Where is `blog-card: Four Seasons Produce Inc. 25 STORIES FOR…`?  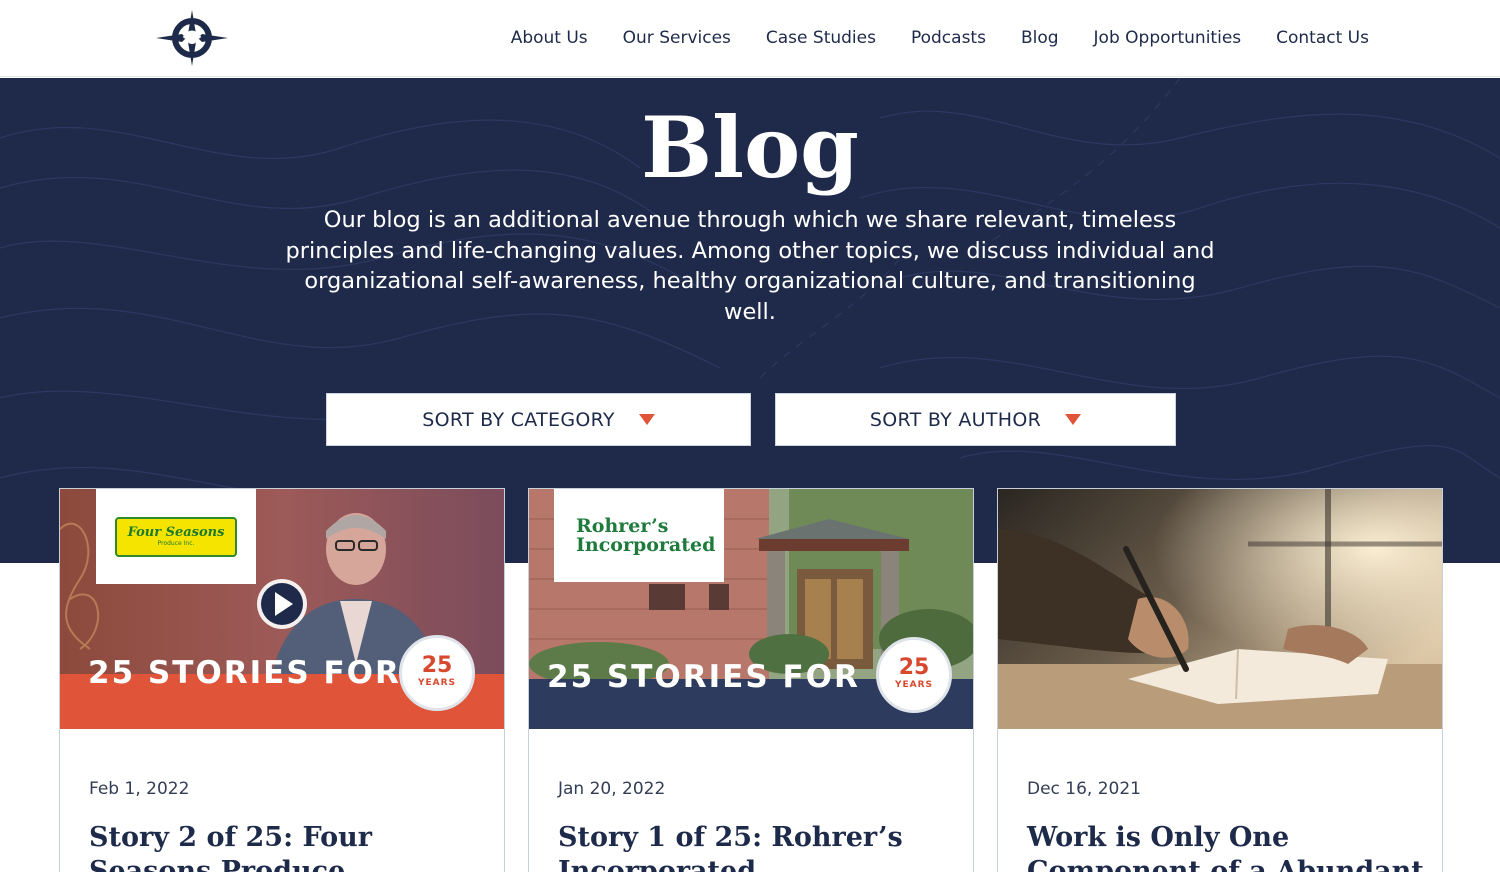 blog-card: Four Seasons Produce Inc. 25 STORIES FOR… is located at coordinates (282, 680).